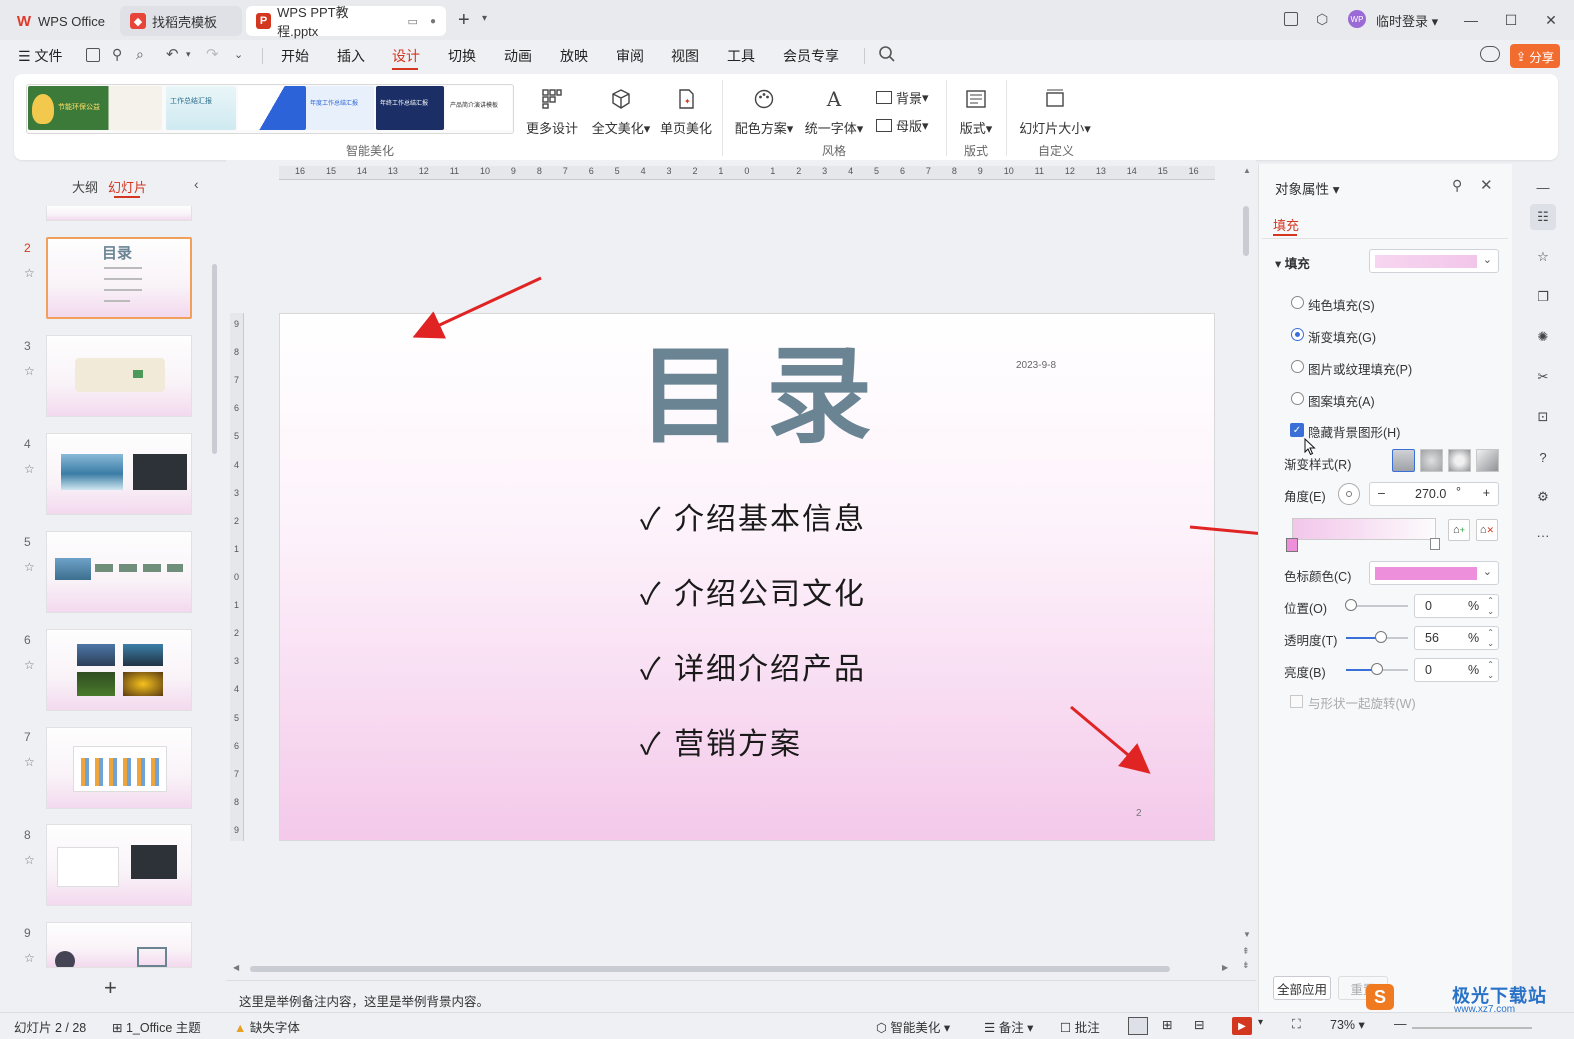  What do you see at coordinates (238, 54) in the screenshot?
I see `quick-access-dropdown-icon: ⌄` at bounding box center [238, 54].